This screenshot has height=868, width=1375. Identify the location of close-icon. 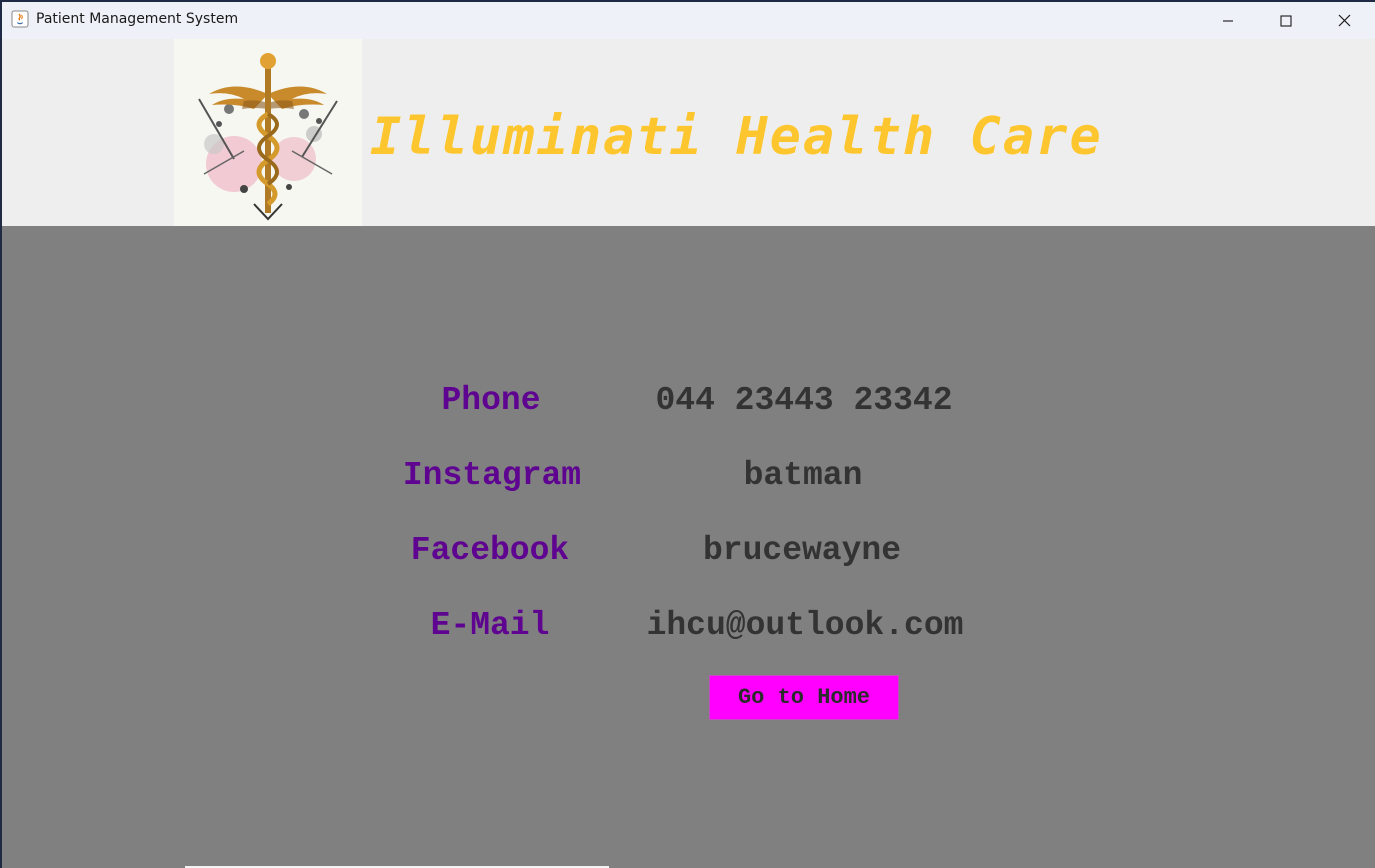
(1344, 20).